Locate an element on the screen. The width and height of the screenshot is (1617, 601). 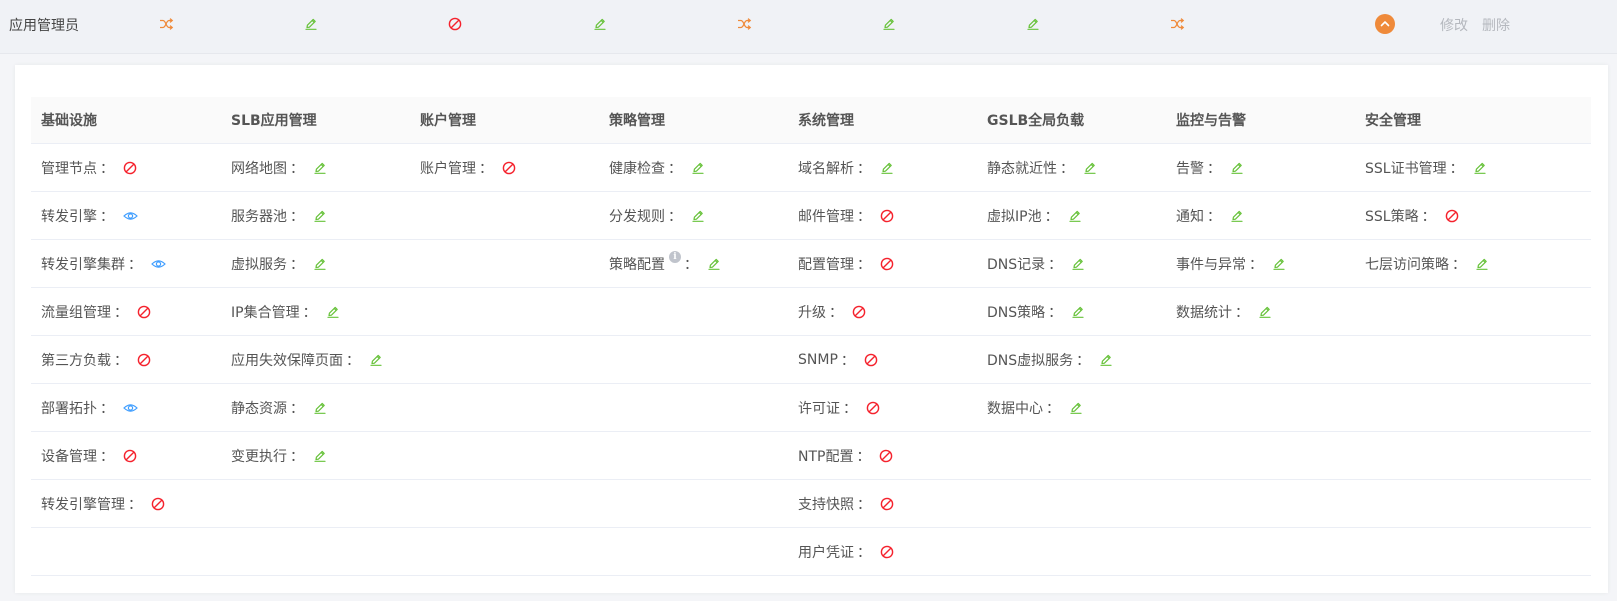
collapse-button is located at coordinates (1385, 24).